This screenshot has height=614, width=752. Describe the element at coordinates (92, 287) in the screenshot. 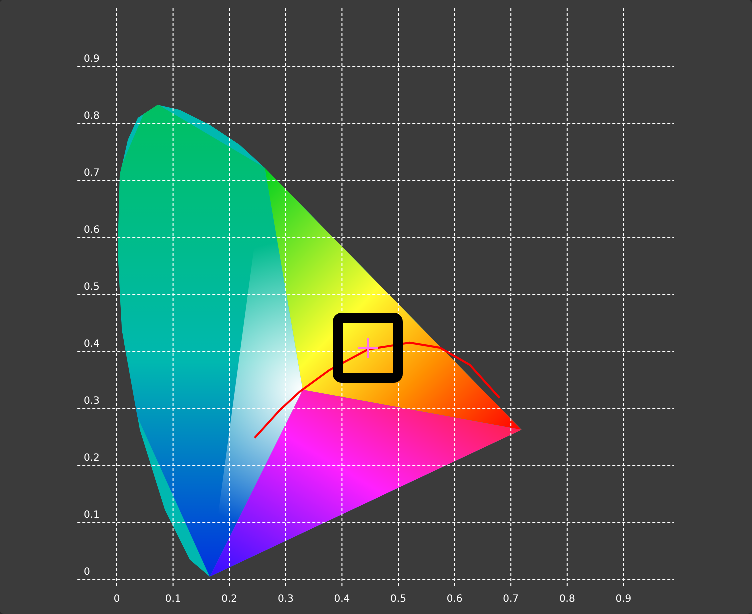

I see `y-tick-label: 0.5` at that location.